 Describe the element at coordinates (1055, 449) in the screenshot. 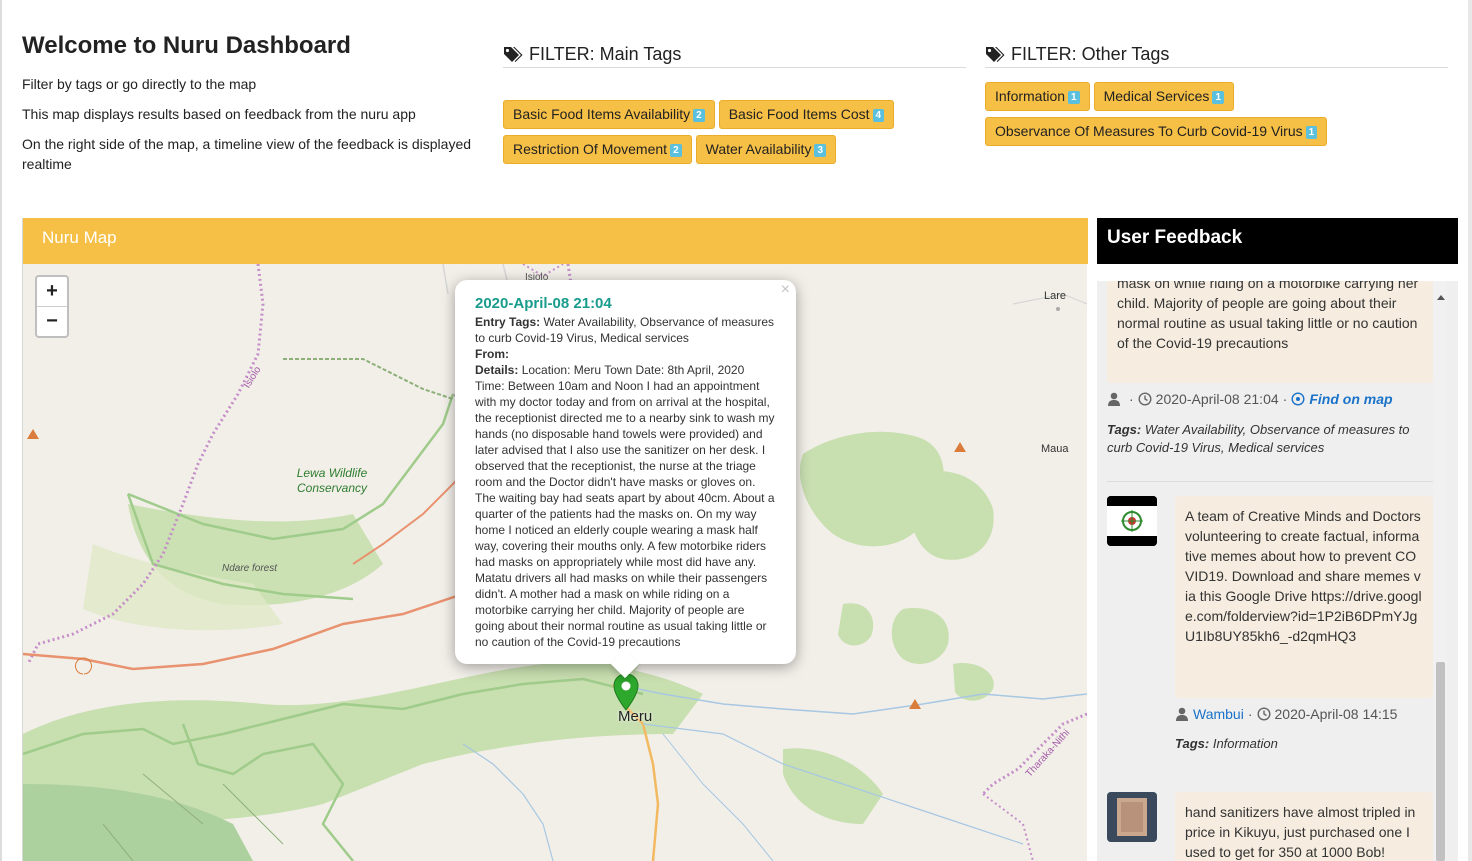

I see `map-label-maua: Maua` at that location.